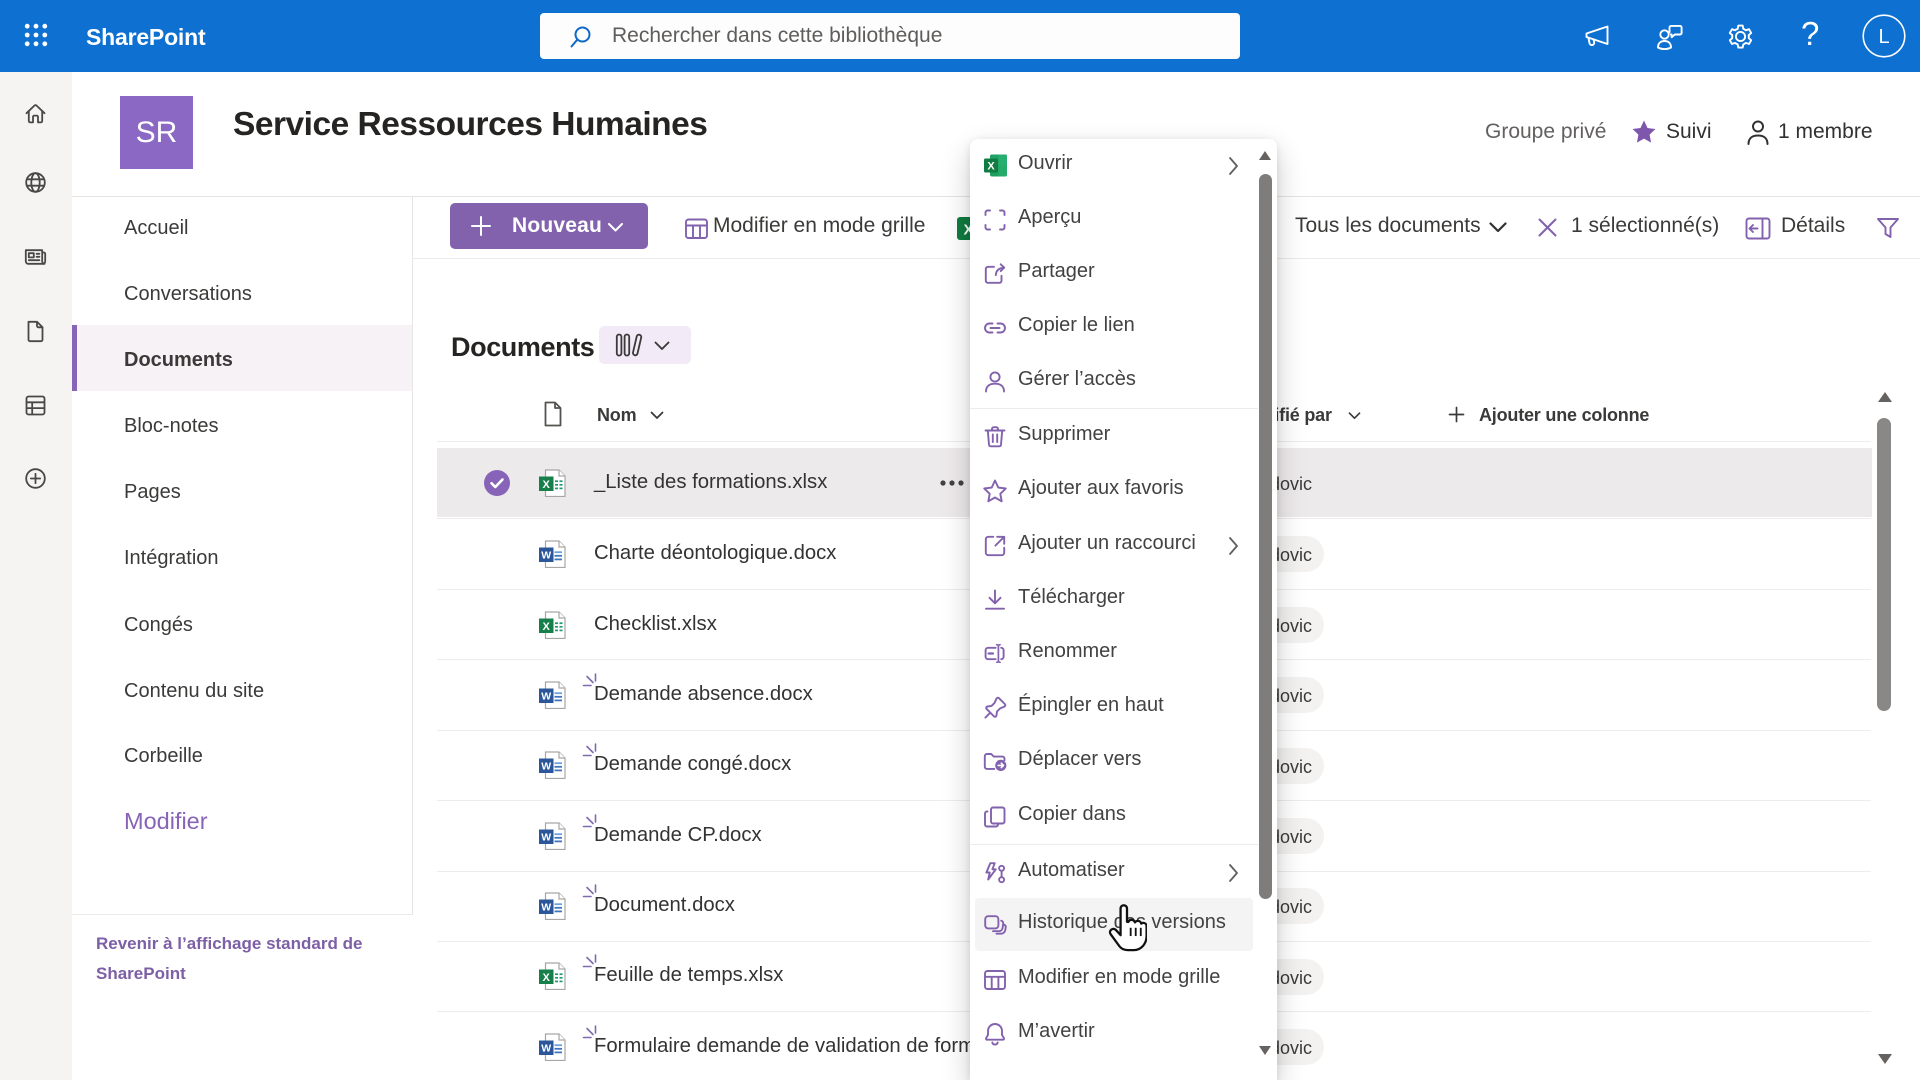 Image resolution: width=1920 pixels, height=1080 pixels. Describe the element at coordinates (1883, 37) in the screenshot. I see `svg-text: L` at that location.